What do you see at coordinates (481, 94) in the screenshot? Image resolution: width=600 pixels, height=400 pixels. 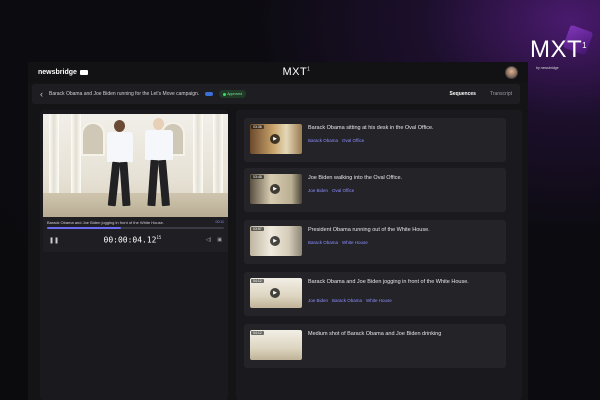 I see `view-tabs: Sequences Transcript` at bounding box center [481, 94].